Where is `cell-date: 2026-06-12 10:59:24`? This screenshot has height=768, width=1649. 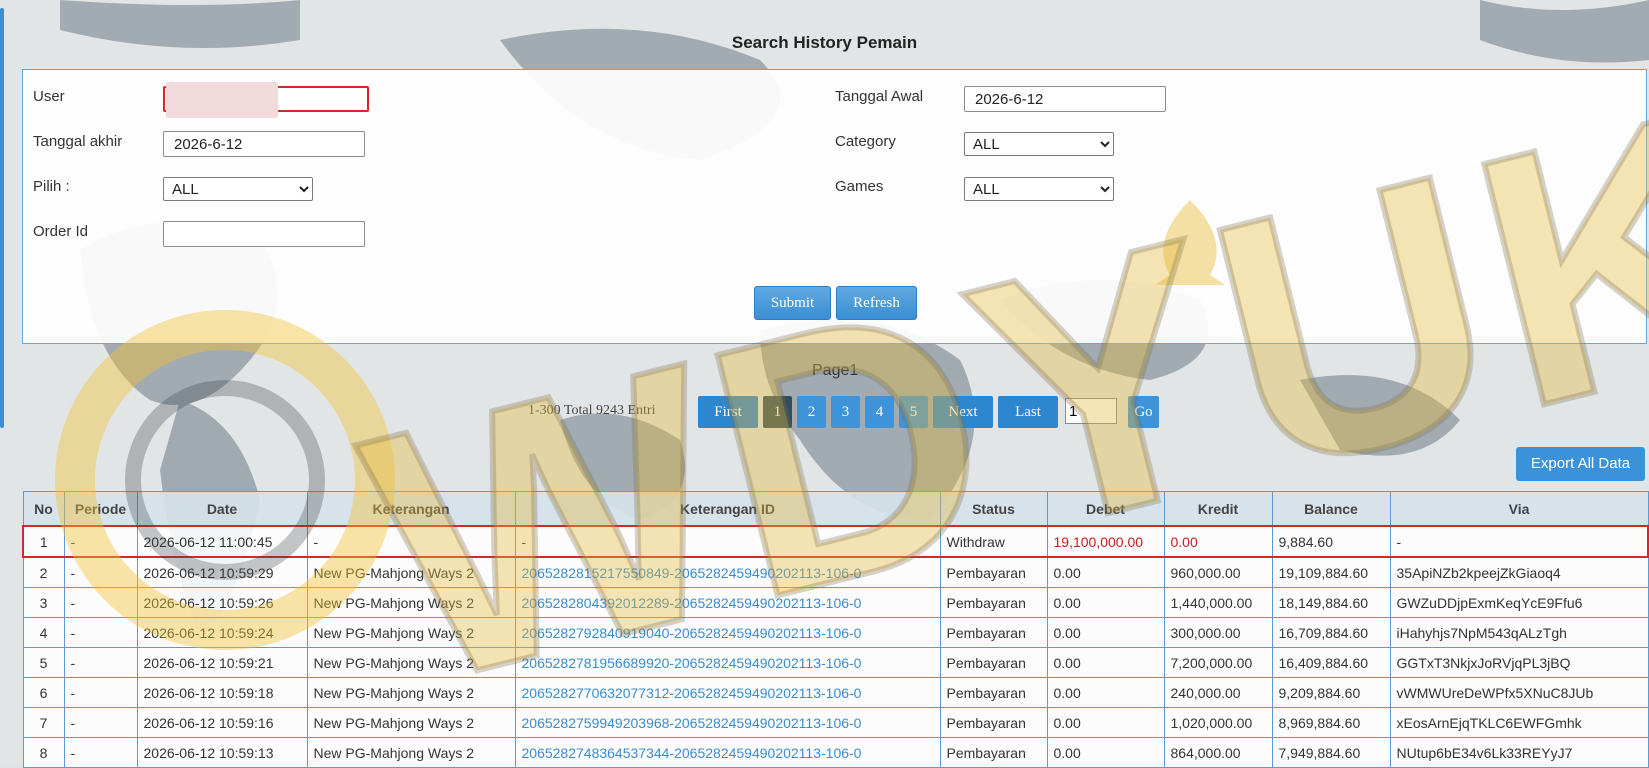 cell-date: 2026-06-12 10:59:24 is located at coordinates (222, 632).